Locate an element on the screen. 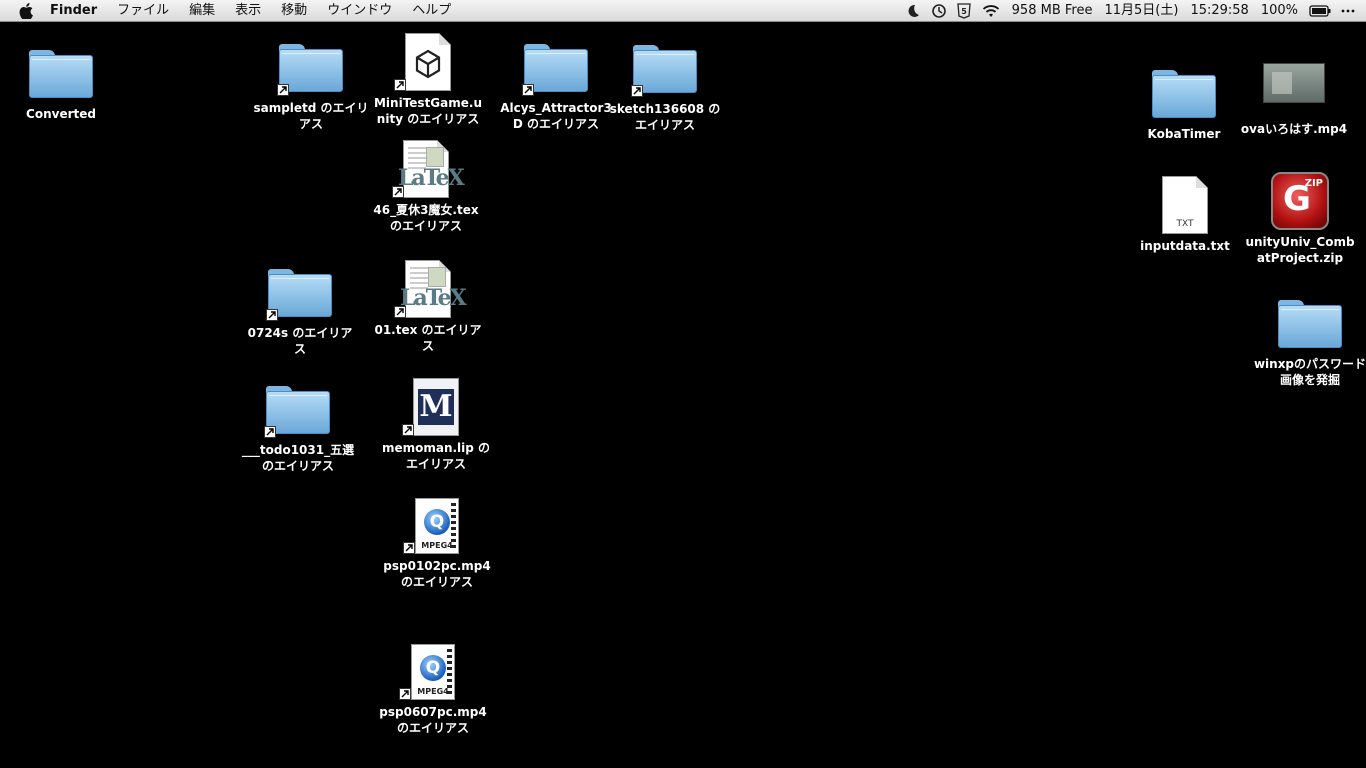 This screenshot has height=768, width=1366. icon-label: unityUniv_CombatProject.zip is located at coordinates (1300, 250).